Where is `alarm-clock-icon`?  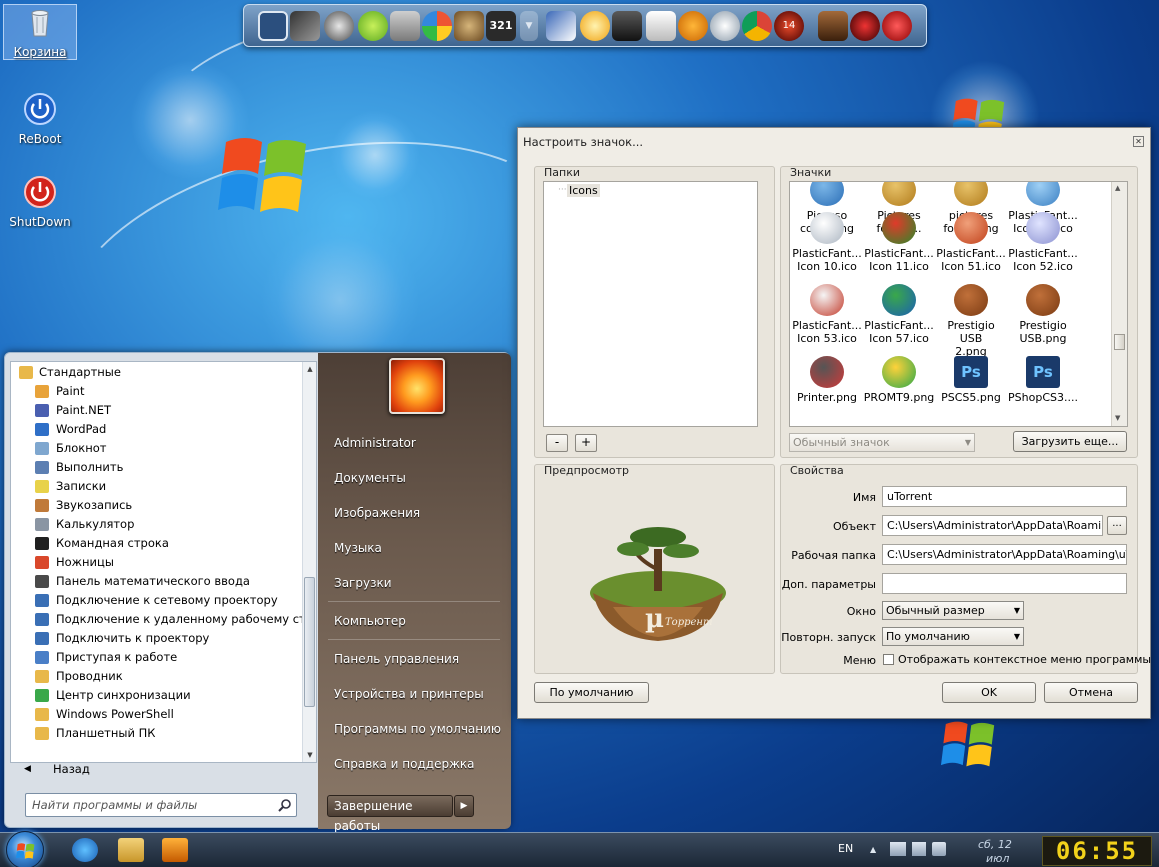
alarm-clock-icon is located at coordinates (595, 26).